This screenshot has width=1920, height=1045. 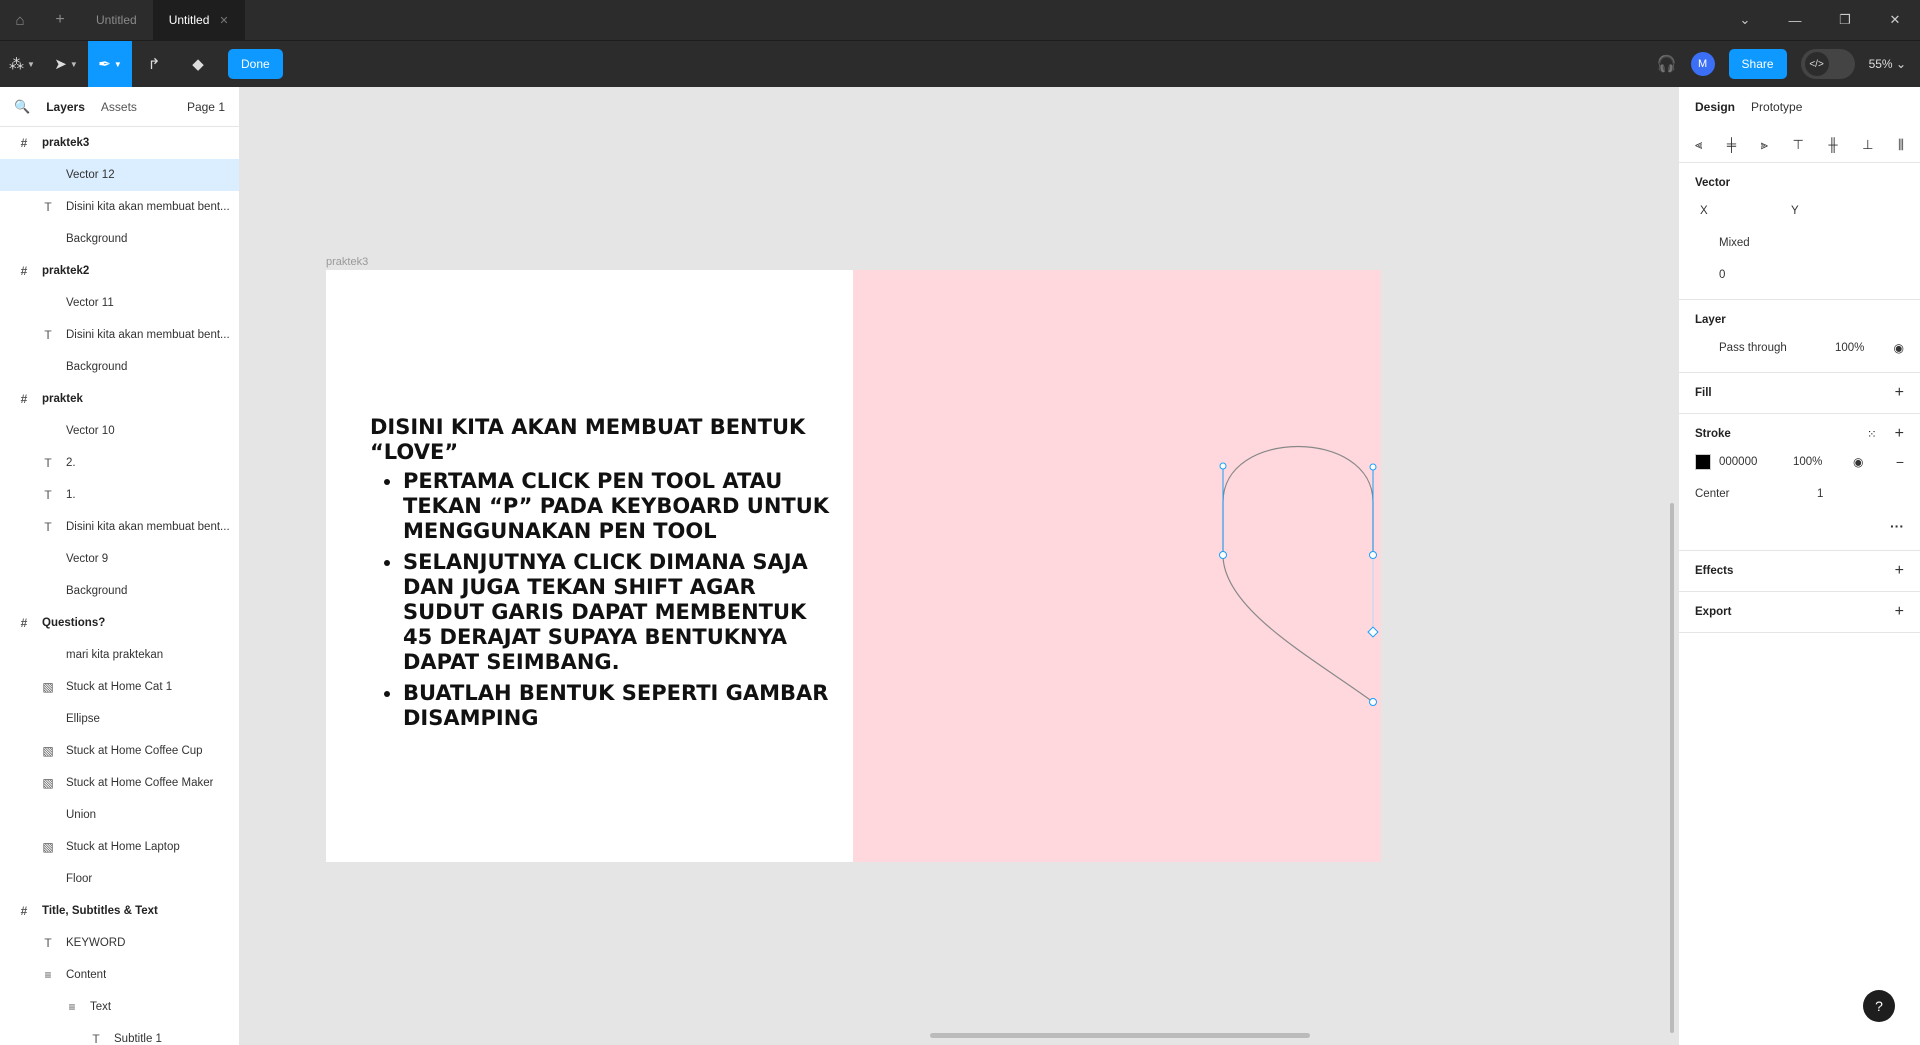 What do you see at coordinates (1899, 612) in the screenshot?
I see `add-export-icon: +` at bounding box center [1899, 612].